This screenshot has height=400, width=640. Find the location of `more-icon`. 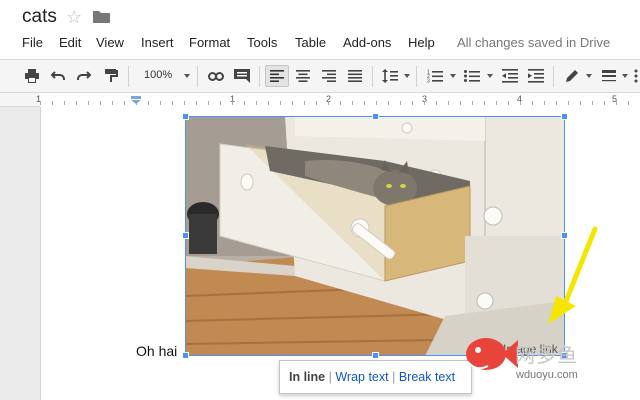

more-icon is located at coordinates (636, 76).